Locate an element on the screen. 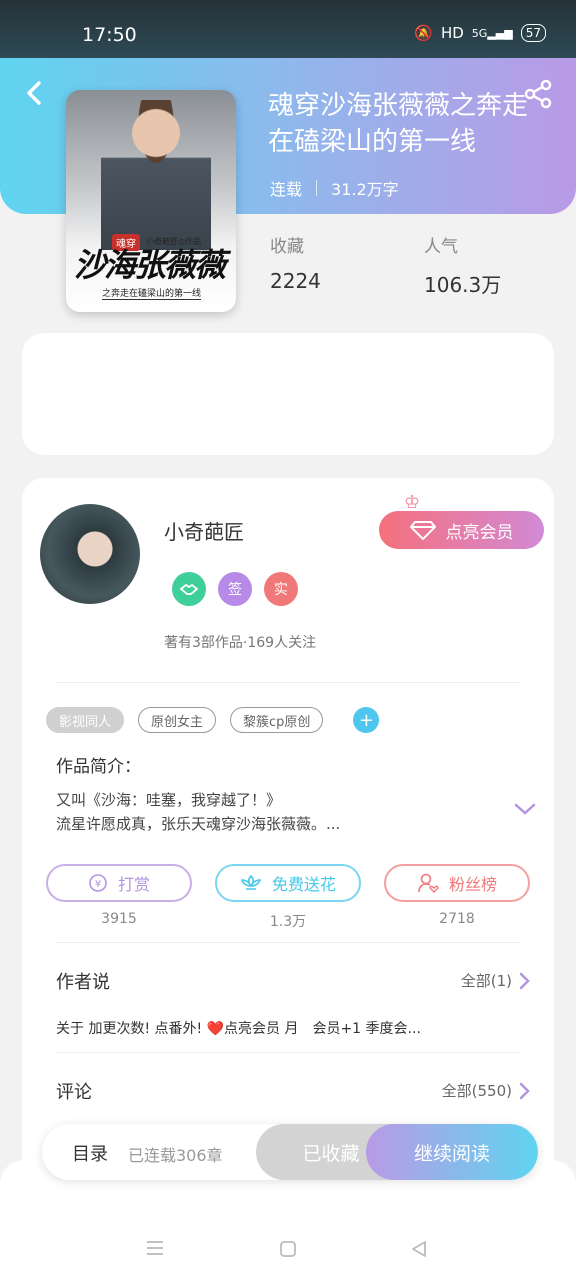 The width and height of the screenshot is (576, 1280). author-avatar is located at coordinates (90, 554).